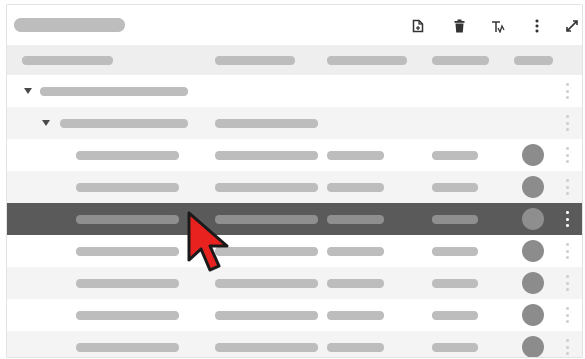 This screenshot has height=359, width=585. What do you see at coordinates (266, 123) in the screenshot?
I see `group-value` at bounding box center [266, 123].